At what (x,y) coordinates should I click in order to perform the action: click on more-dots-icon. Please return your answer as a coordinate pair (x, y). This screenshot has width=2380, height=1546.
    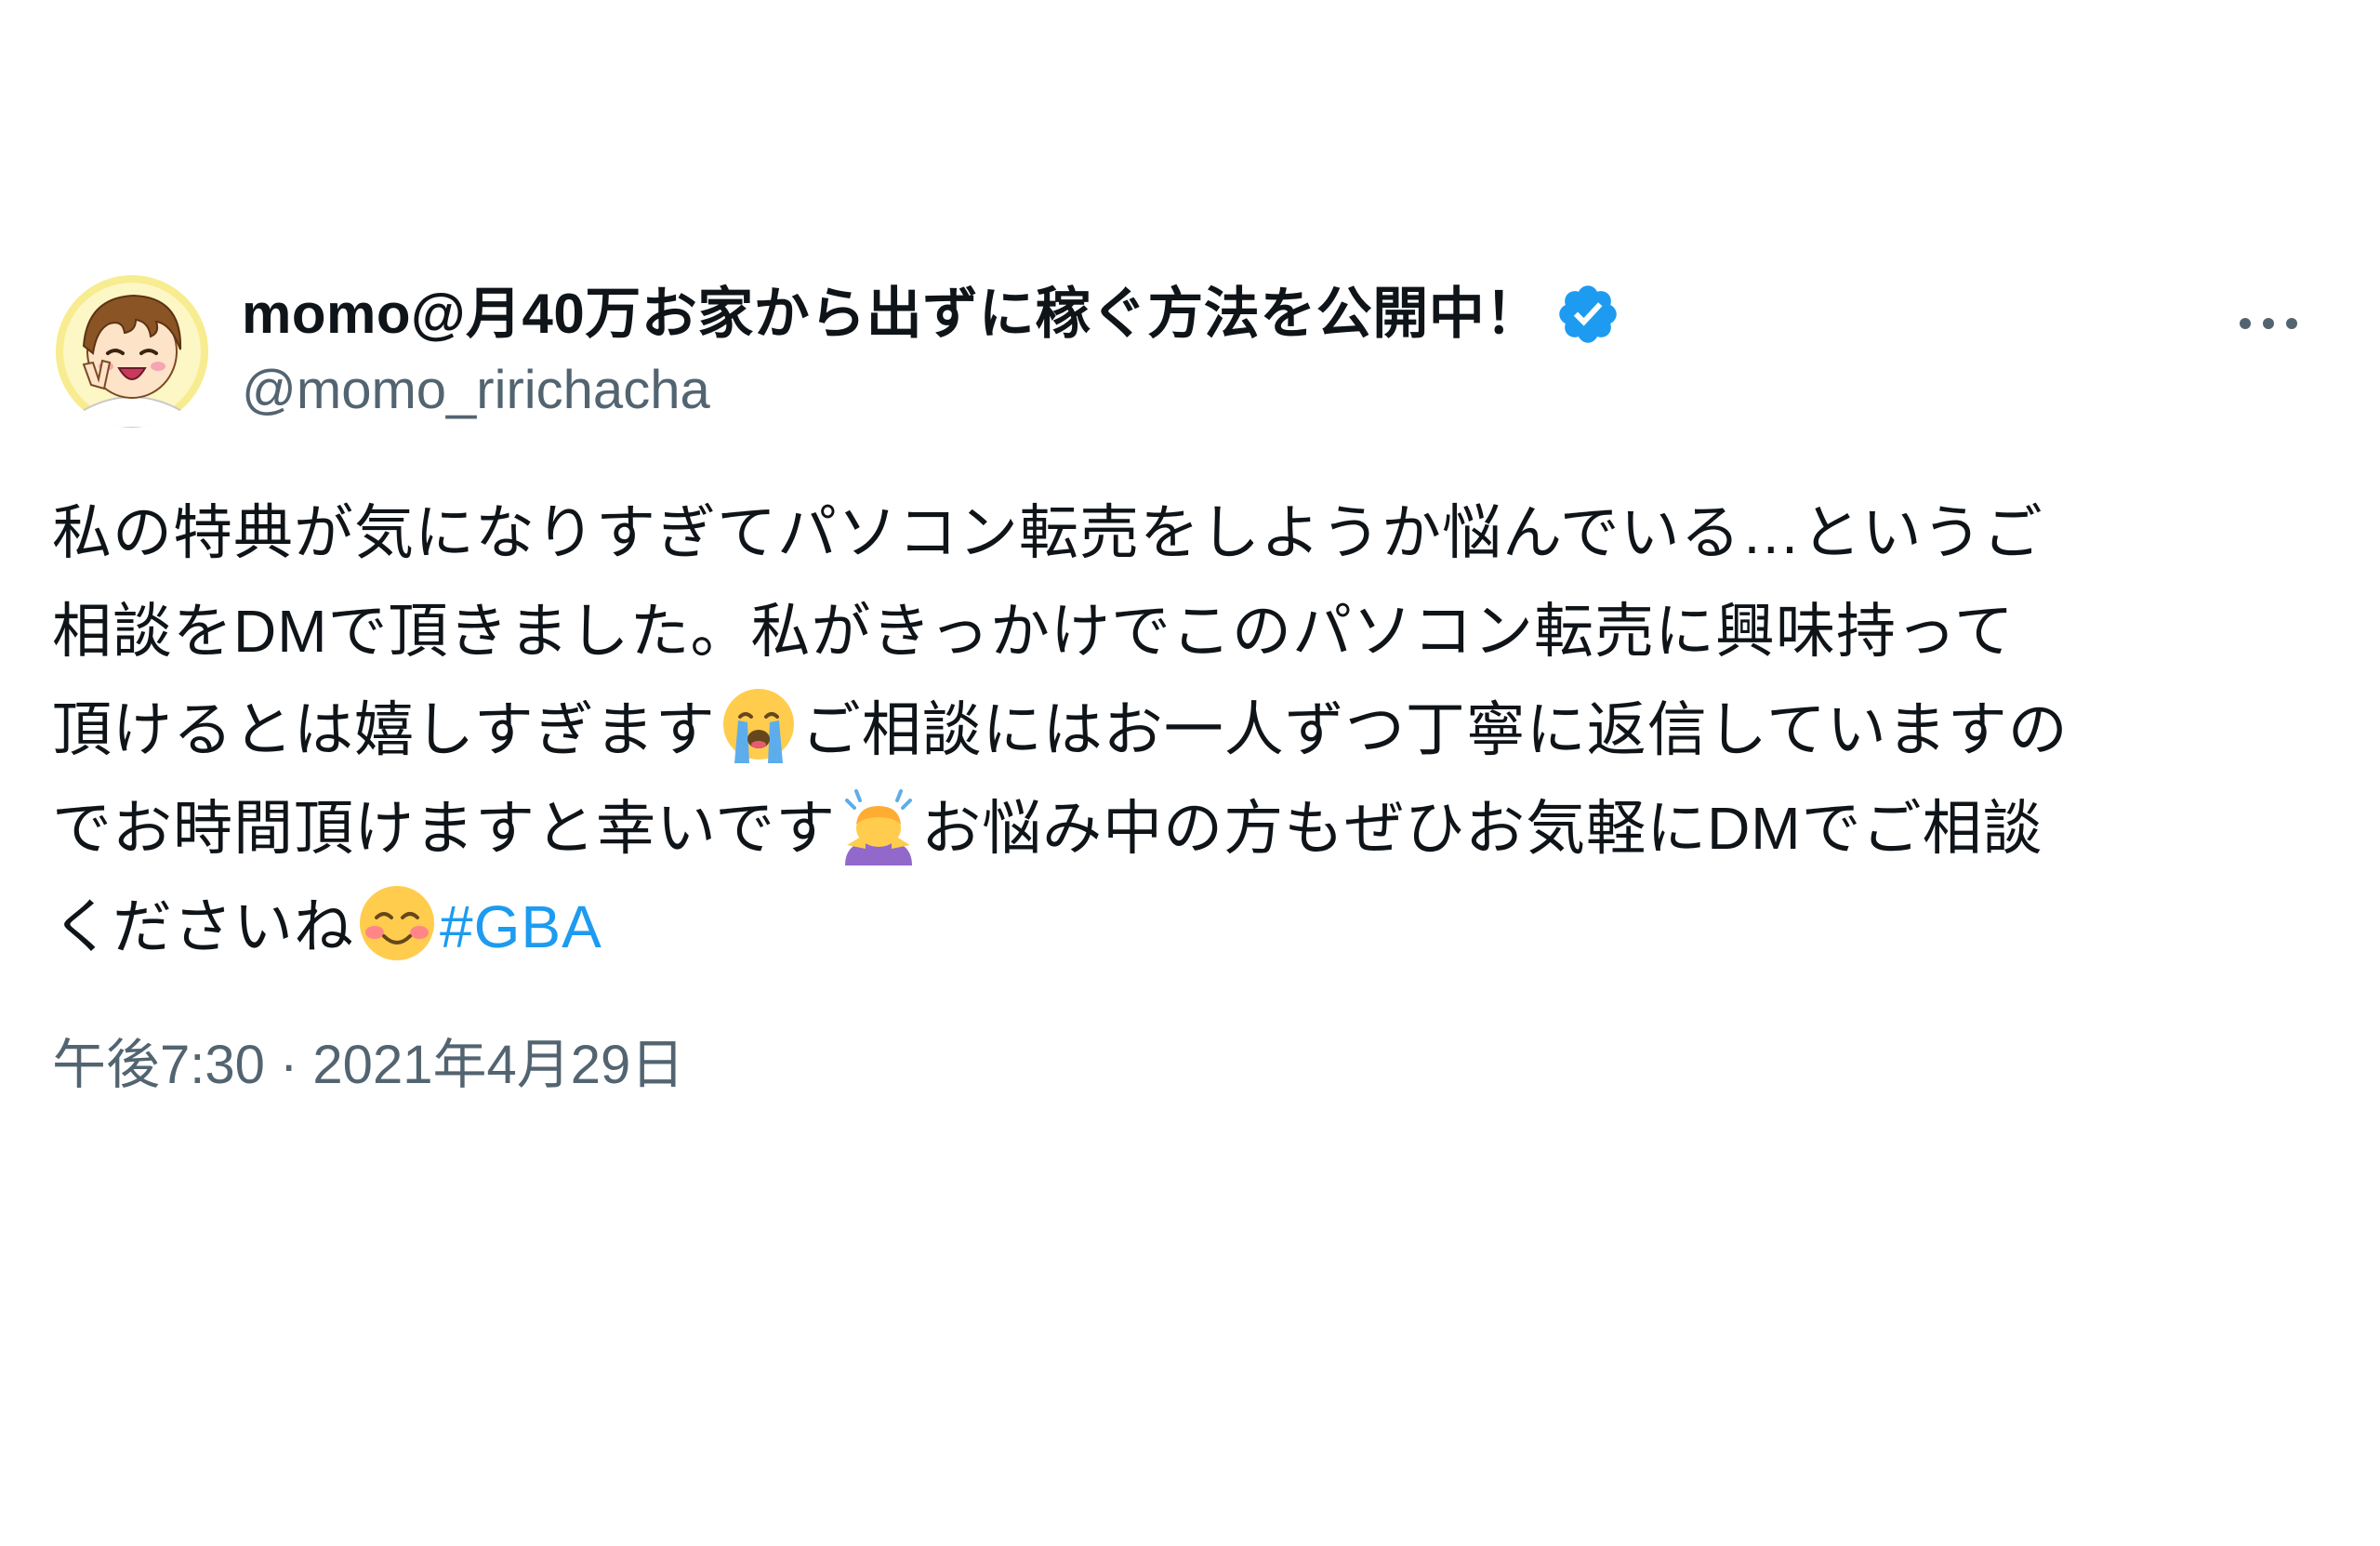
    Looking at the image, I should click on (2268, 323).